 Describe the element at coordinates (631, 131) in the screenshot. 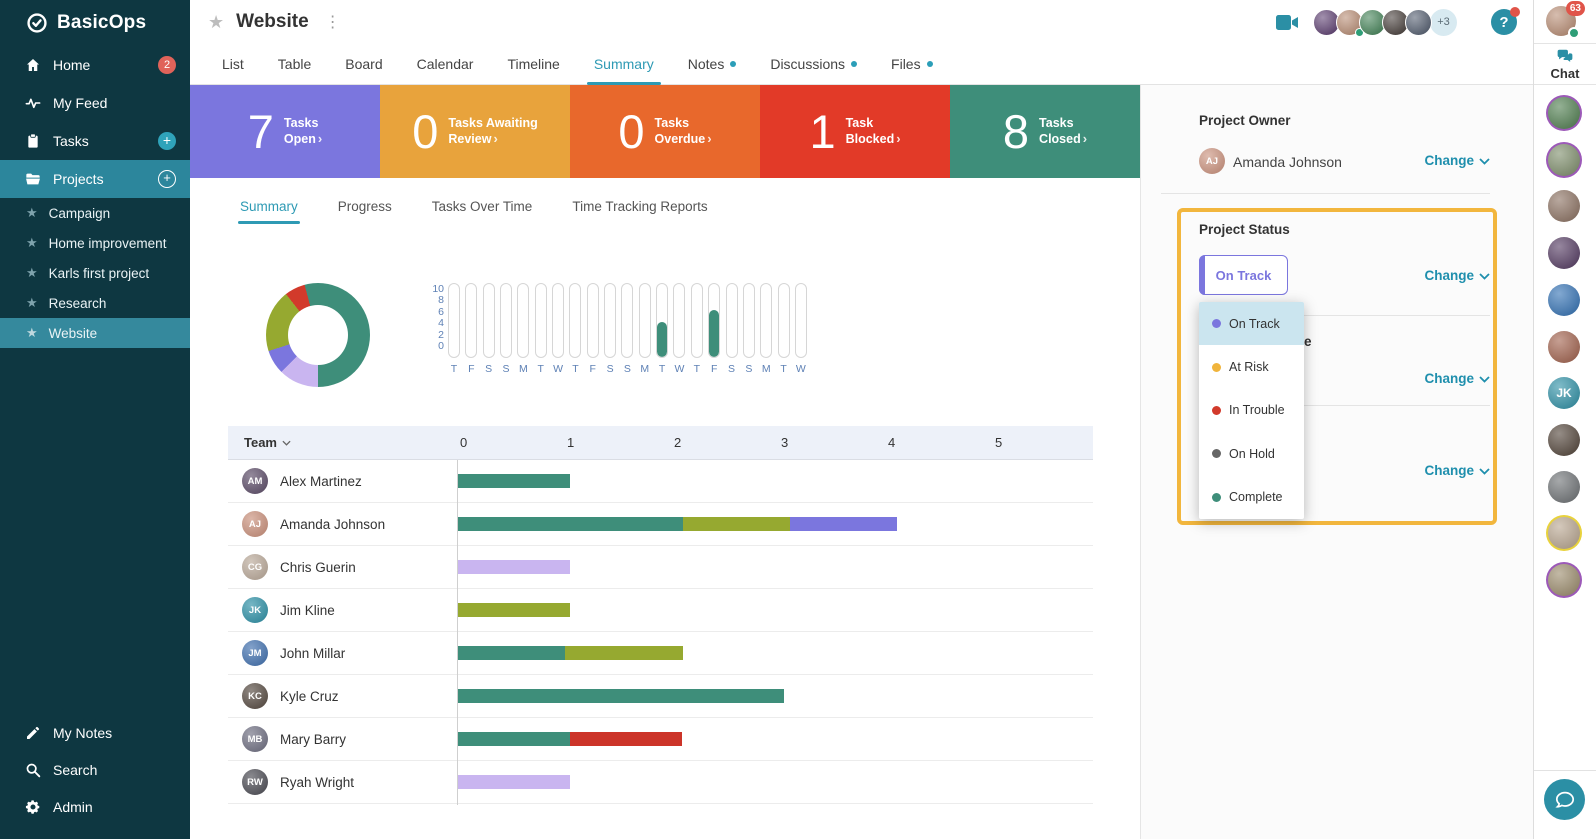

I see `stat-value: 0` at that location.